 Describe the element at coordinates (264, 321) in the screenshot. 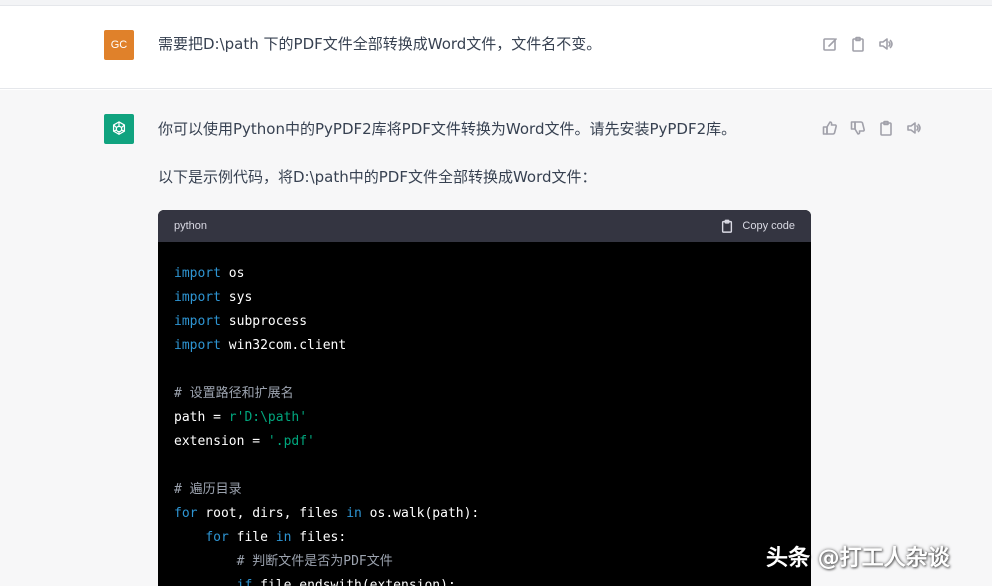

I see `code-token: subprocess` at that location.